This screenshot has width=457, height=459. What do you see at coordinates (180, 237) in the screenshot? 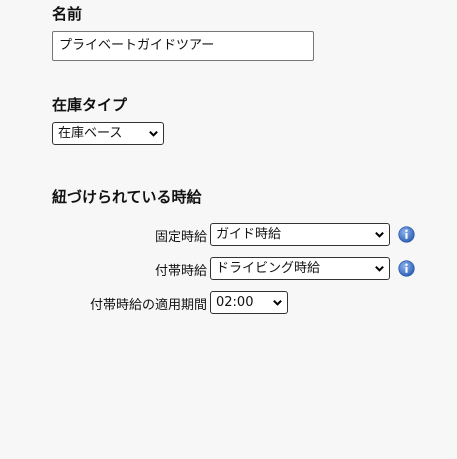
I see `fixed-wage-label: 固定時給` at bounding box center [180, 237].